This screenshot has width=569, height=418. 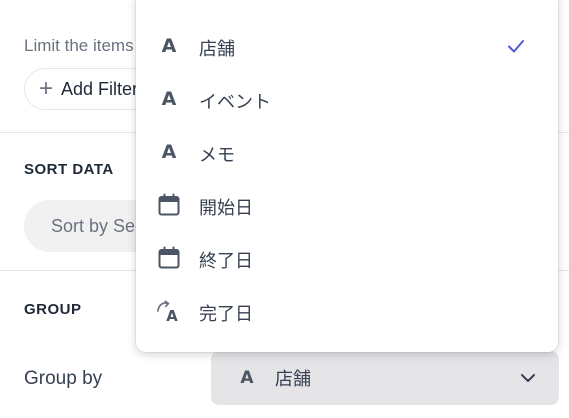 I want to click on dropdown-item-label: 終了日, so click(x=226, y=261).